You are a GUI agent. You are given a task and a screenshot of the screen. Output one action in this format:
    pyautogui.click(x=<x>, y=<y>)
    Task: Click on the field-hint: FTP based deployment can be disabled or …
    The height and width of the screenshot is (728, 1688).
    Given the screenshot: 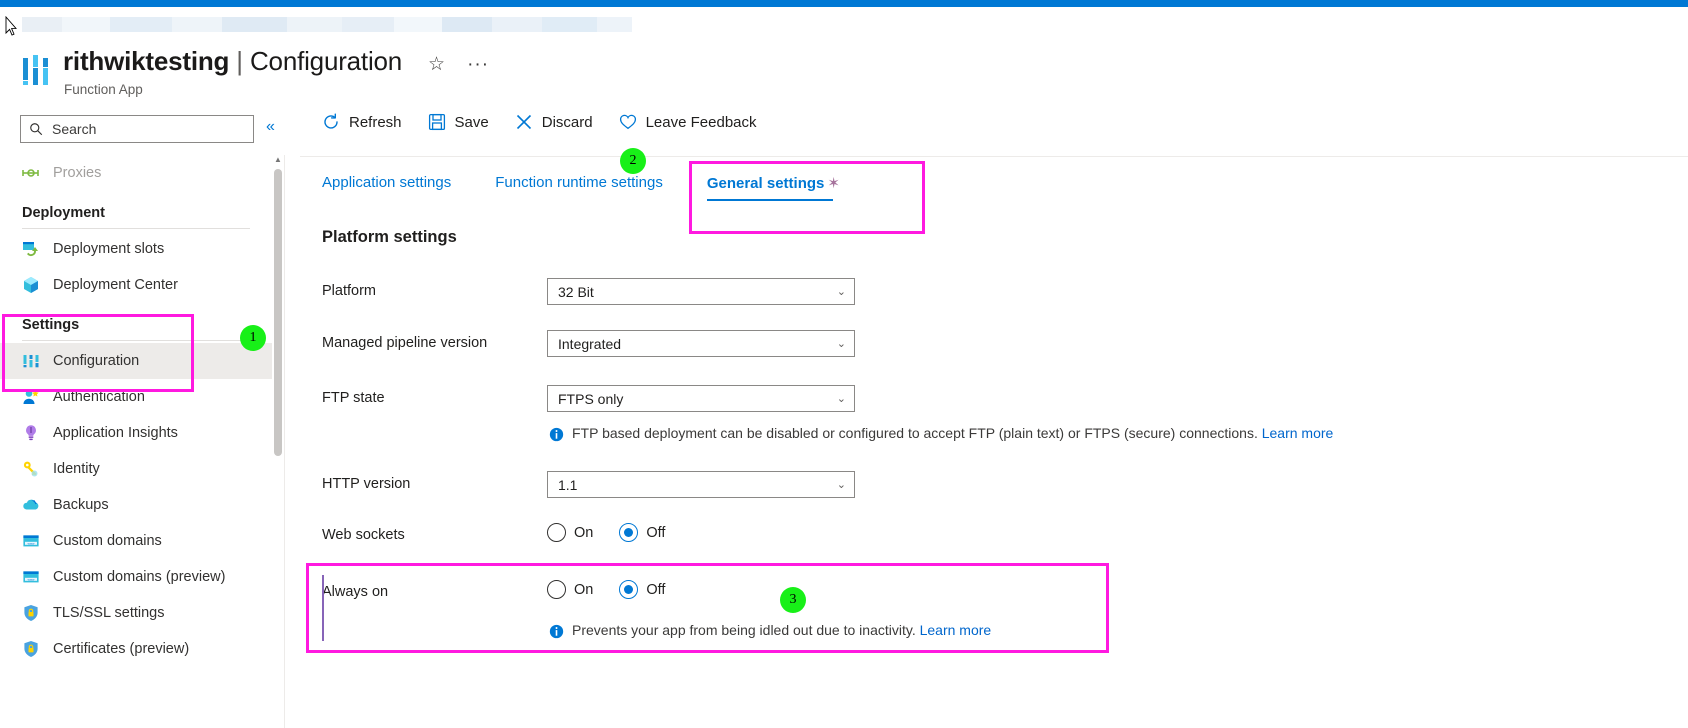 What is the action you would take?
    pyautogui.click(x=941, y=433)
    